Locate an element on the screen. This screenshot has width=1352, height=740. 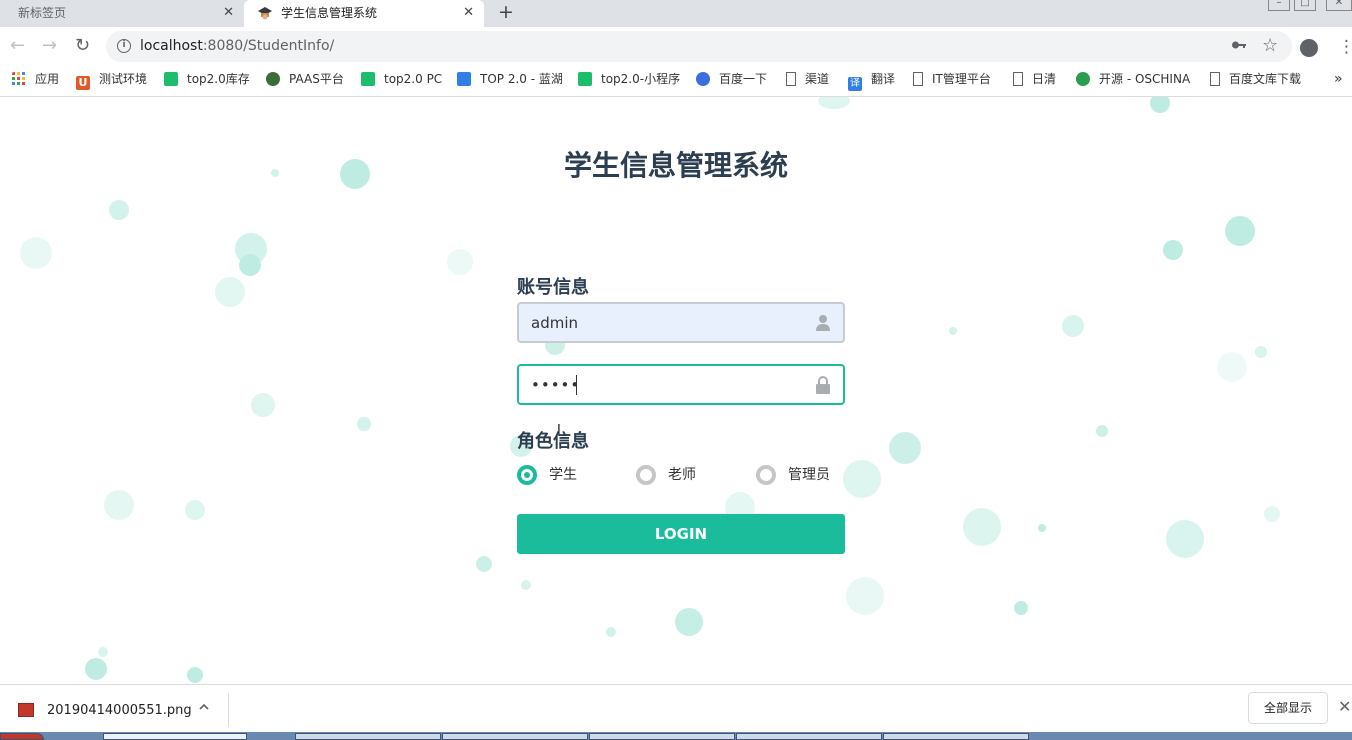
new-tab-button: + is located at coordinates (506, 12).